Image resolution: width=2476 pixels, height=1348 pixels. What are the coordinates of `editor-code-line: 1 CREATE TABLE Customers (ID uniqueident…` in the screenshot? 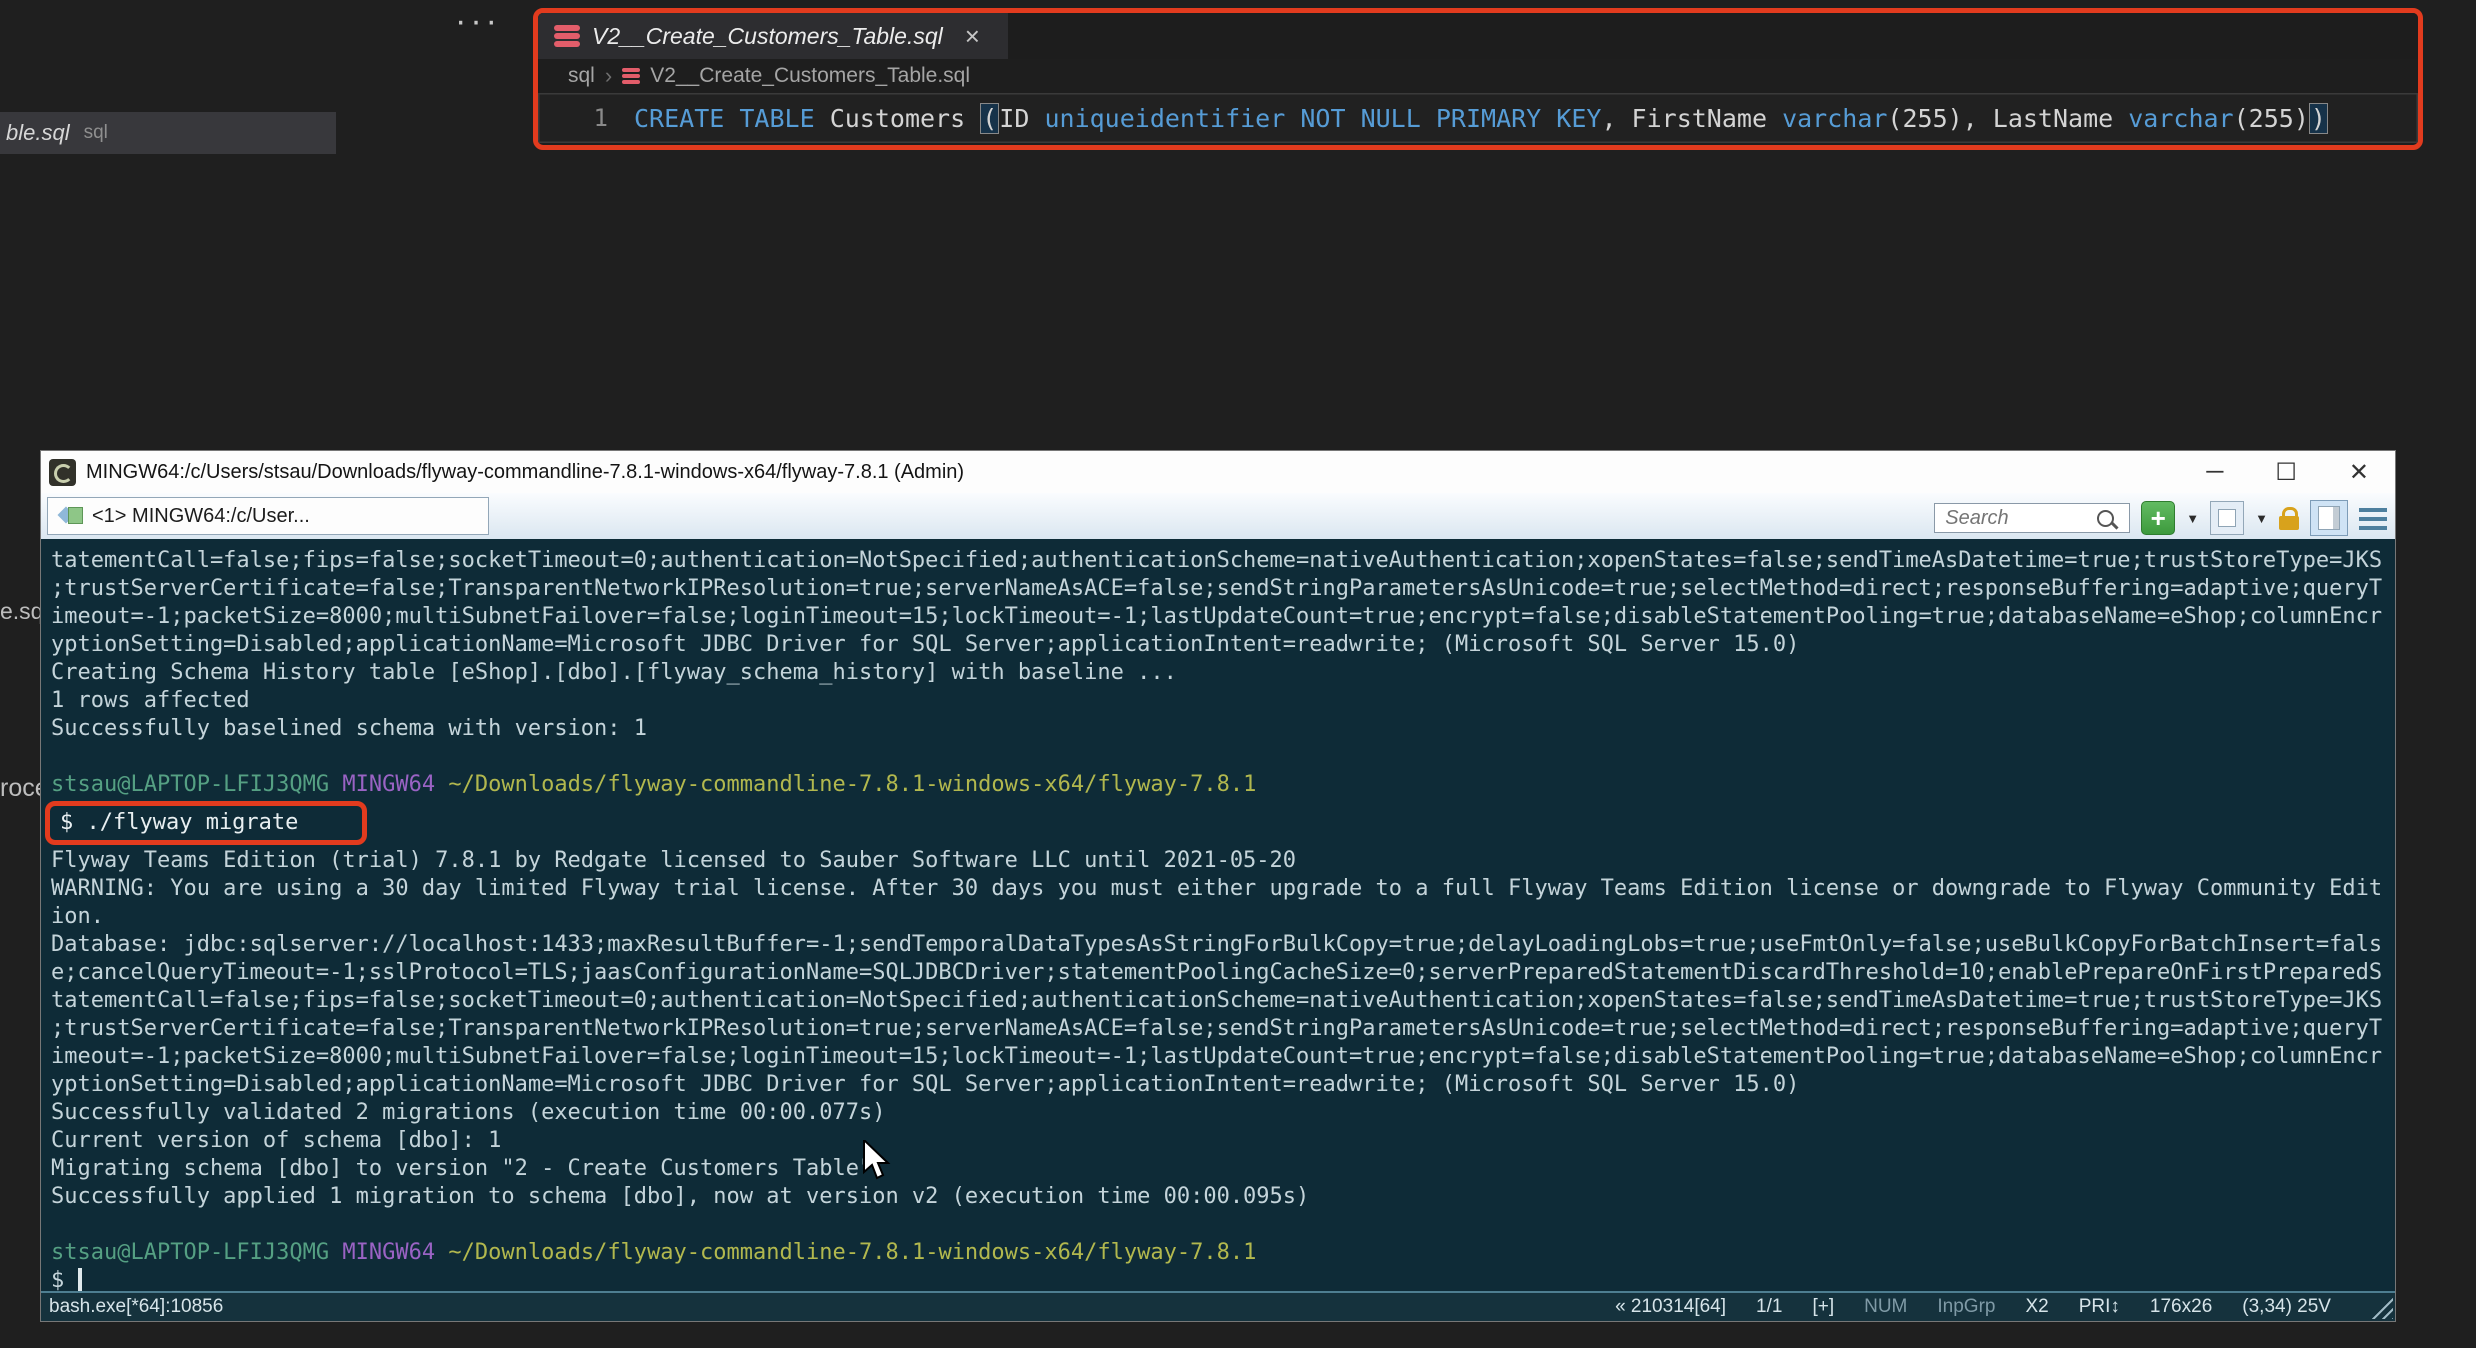 It's located at (1478, 118).